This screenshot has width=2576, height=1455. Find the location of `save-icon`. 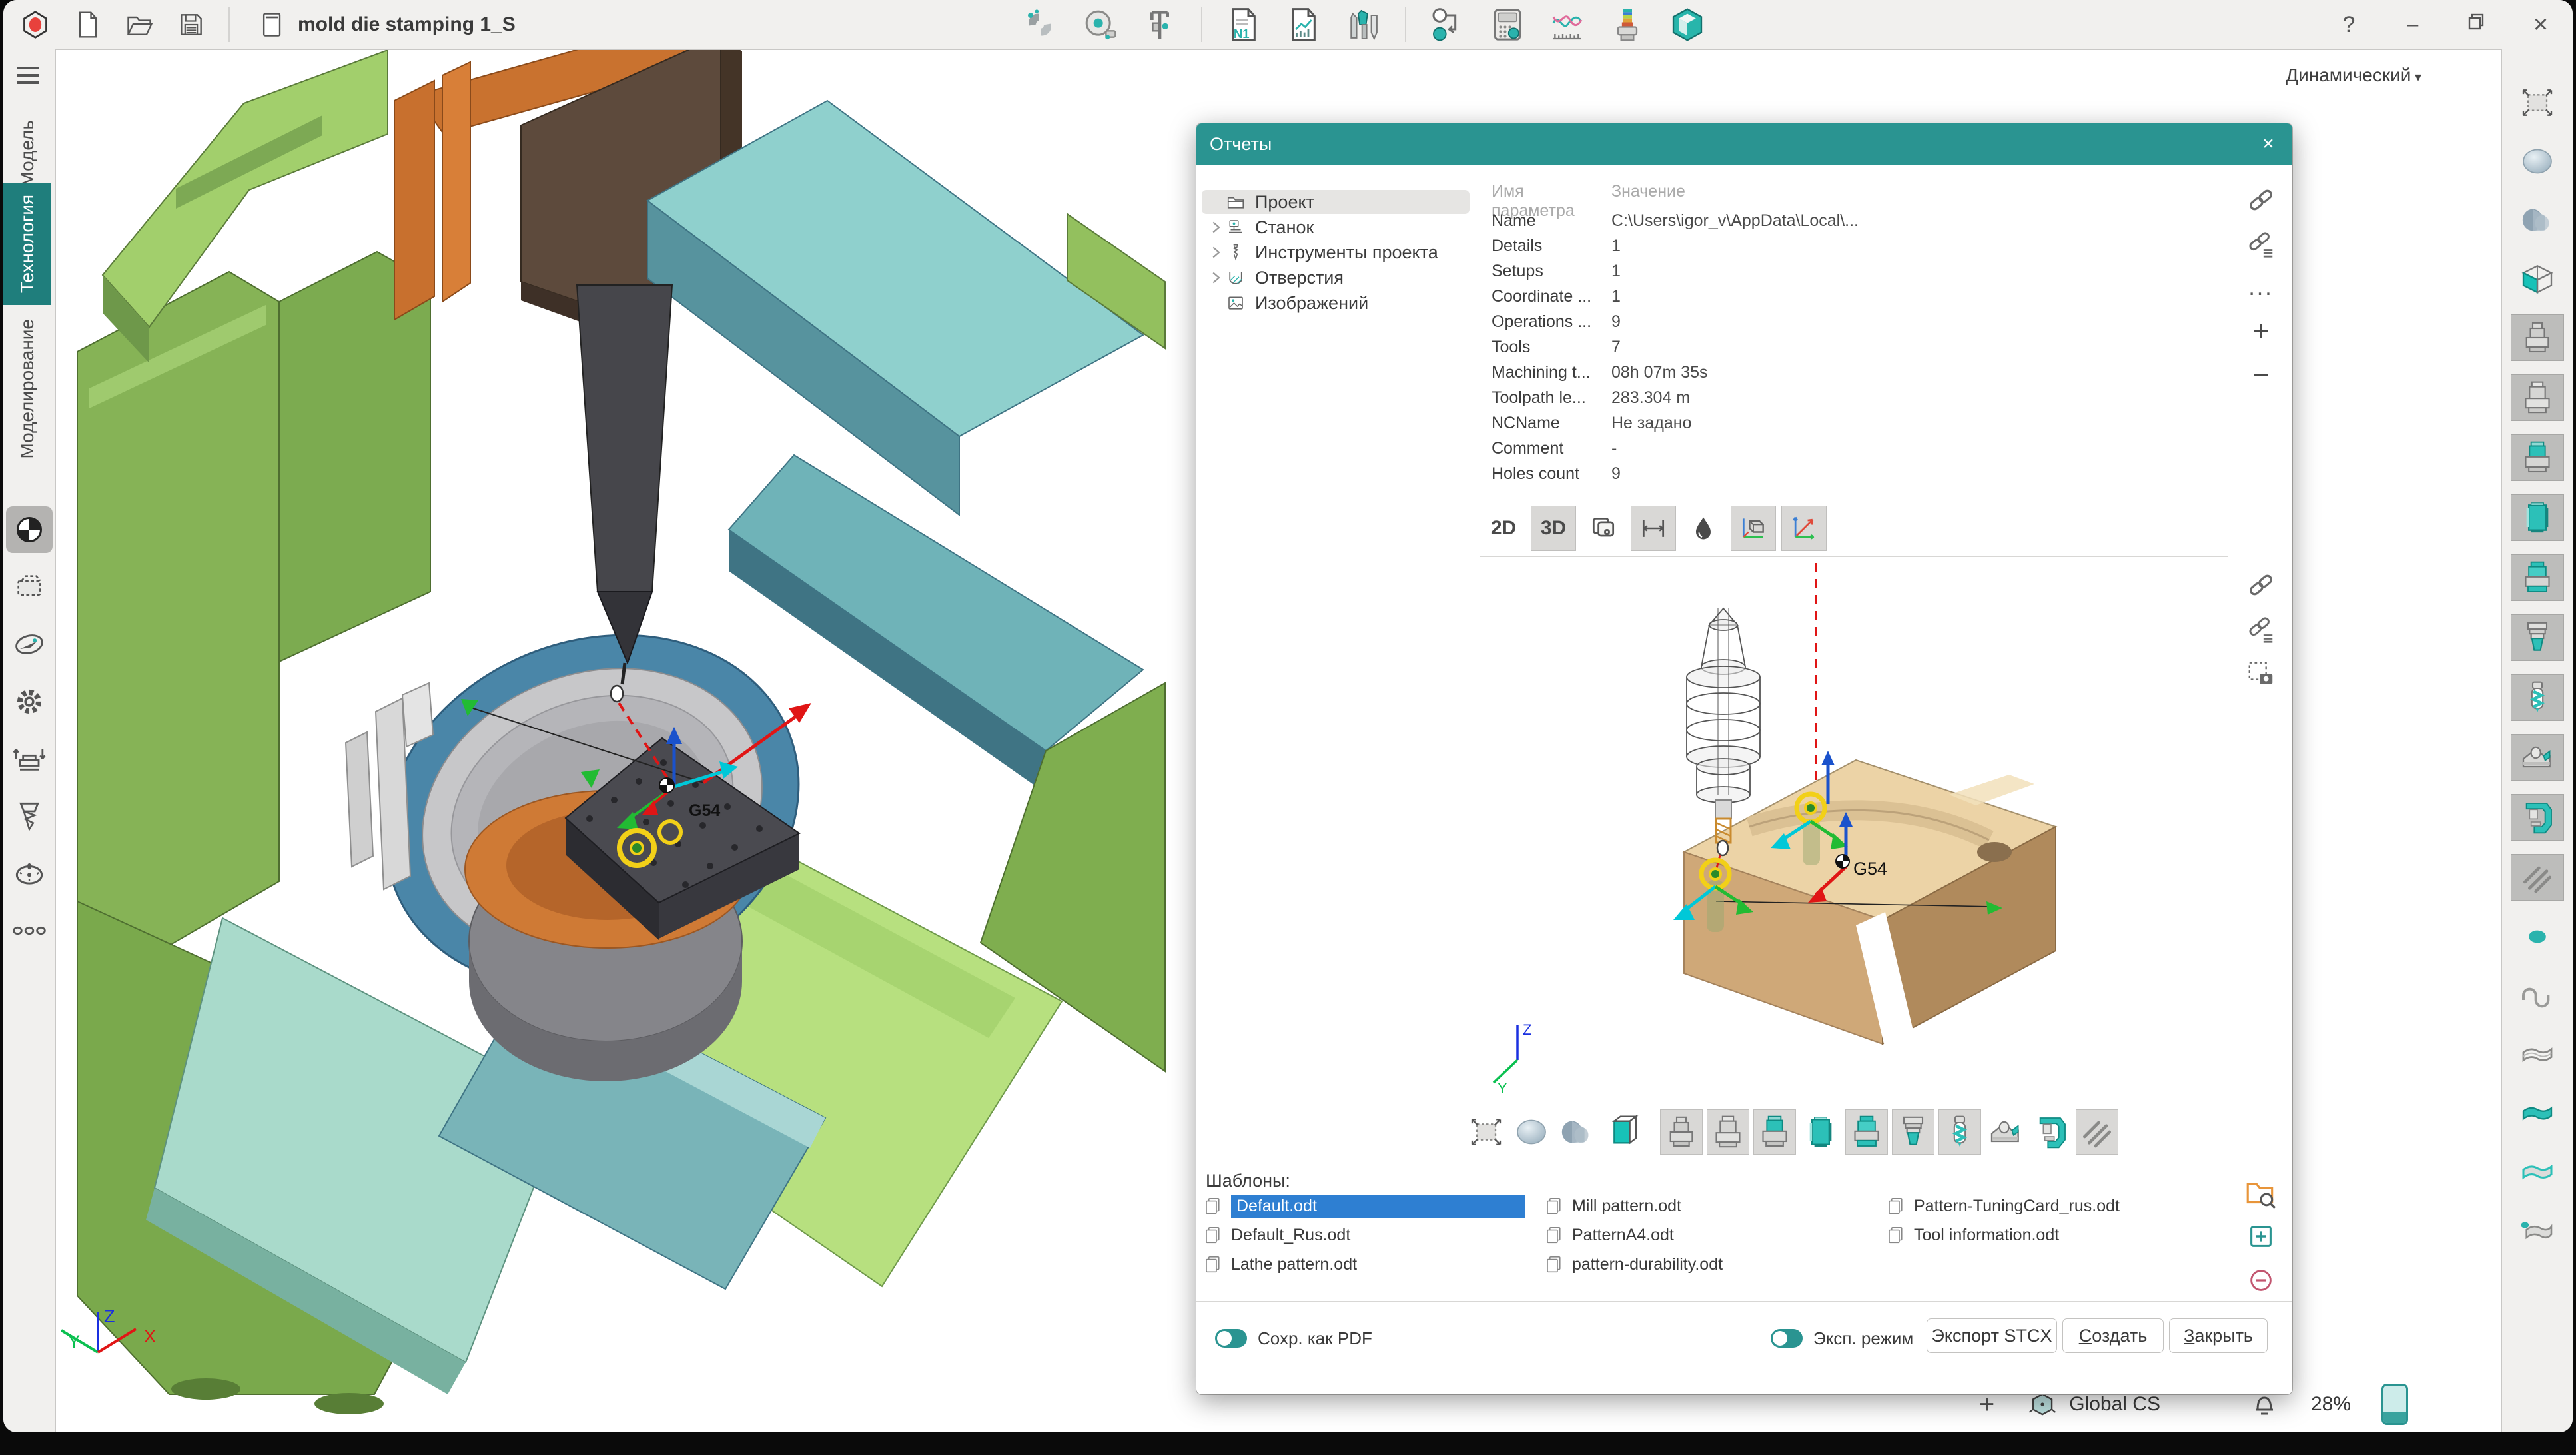

save-icon is located at coordinates (192, 24).